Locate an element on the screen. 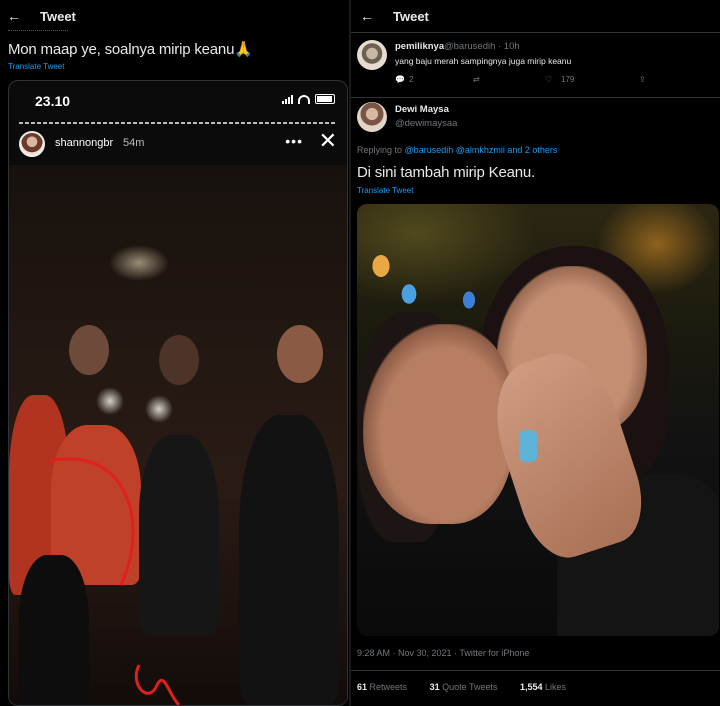 This screenshot has width=720, height=706. story-progress-bar is located at coordinates (178, 123).